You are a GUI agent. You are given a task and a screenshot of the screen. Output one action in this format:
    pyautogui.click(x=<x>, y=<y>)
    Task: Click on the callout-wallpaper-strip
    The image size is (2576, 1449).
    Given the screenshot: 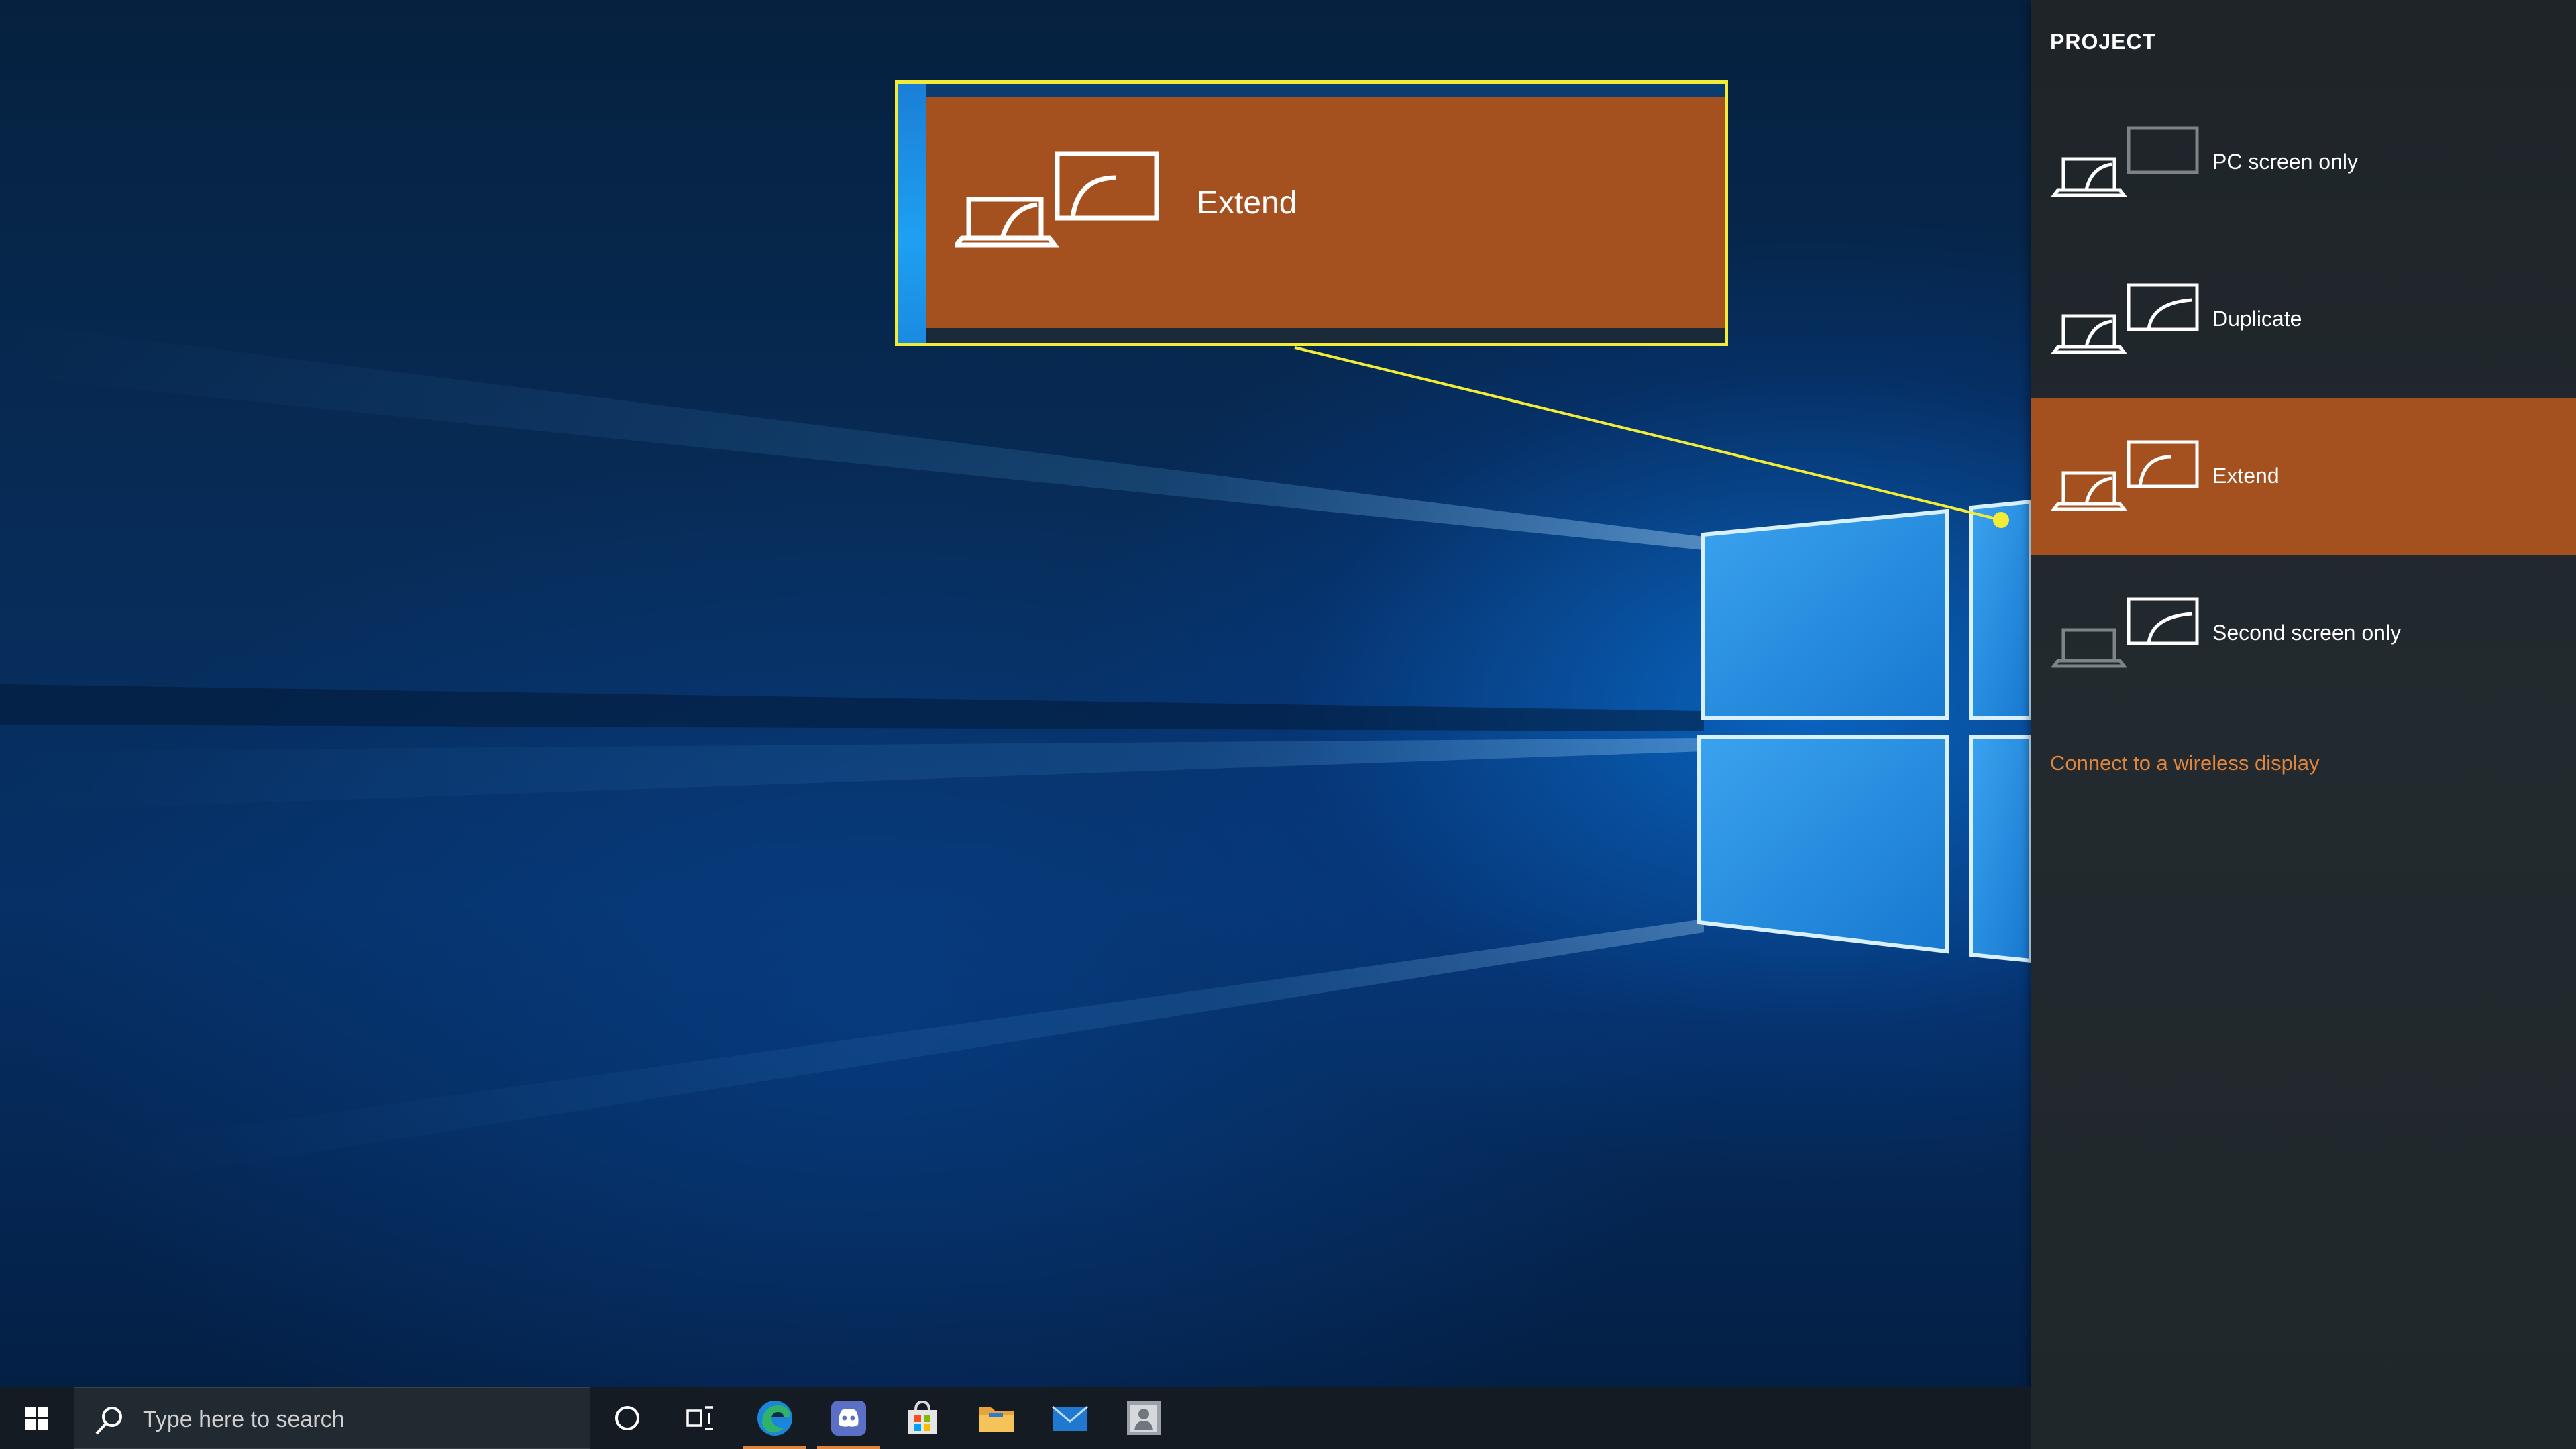 What is the action you would take?
    pyautogui.click(x=912, y=213)
    